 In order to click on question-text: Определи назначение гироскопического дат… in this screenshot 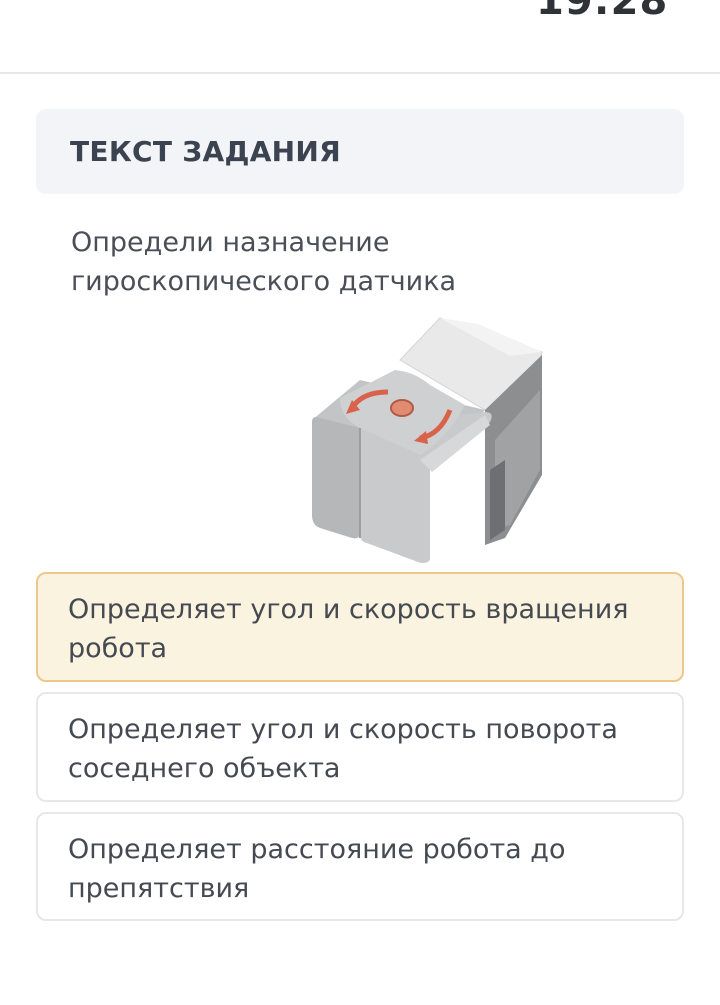, I will do `click(371, 262)`.